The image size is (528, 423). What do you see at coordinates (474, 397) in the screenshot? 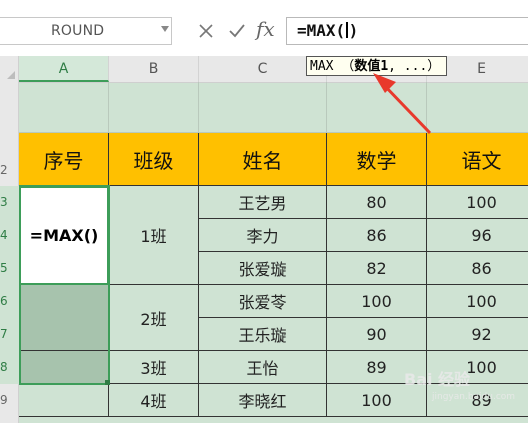
I see `watermark-url: jingyan.baidu.com` at bounding box center [474, 397].